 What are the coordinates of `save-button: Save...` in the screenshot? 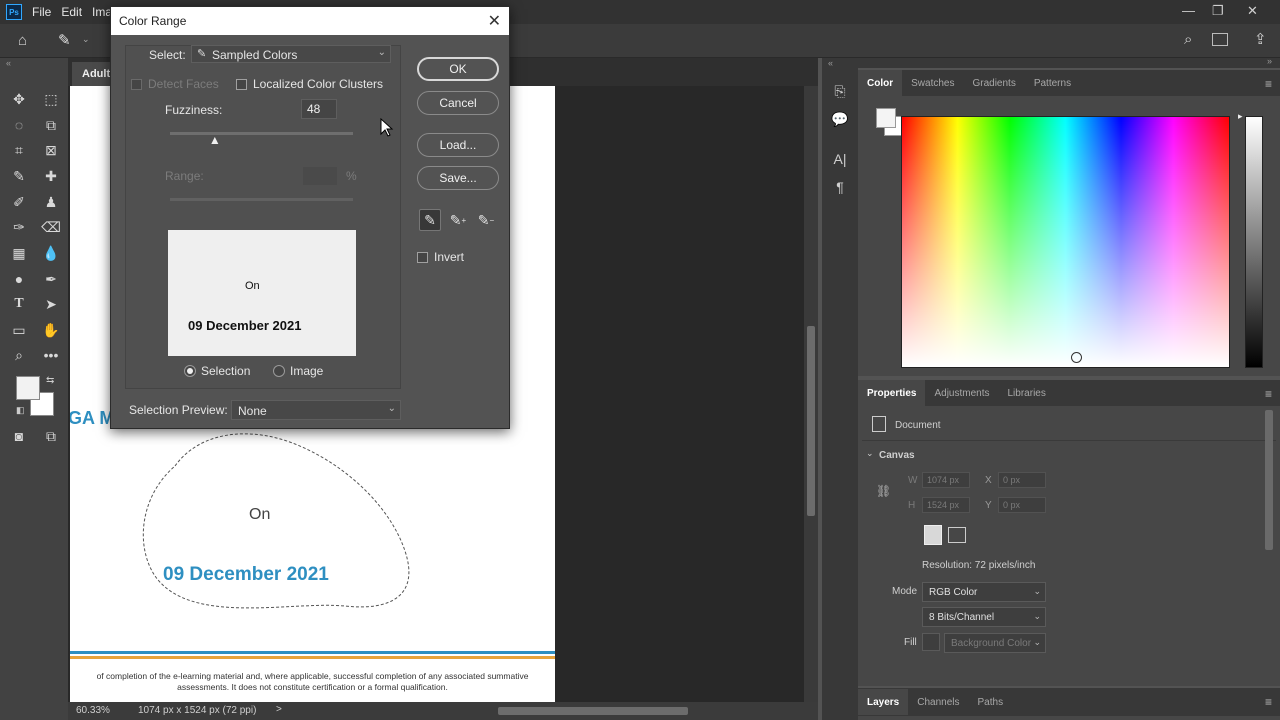 It's located at (458, 178).